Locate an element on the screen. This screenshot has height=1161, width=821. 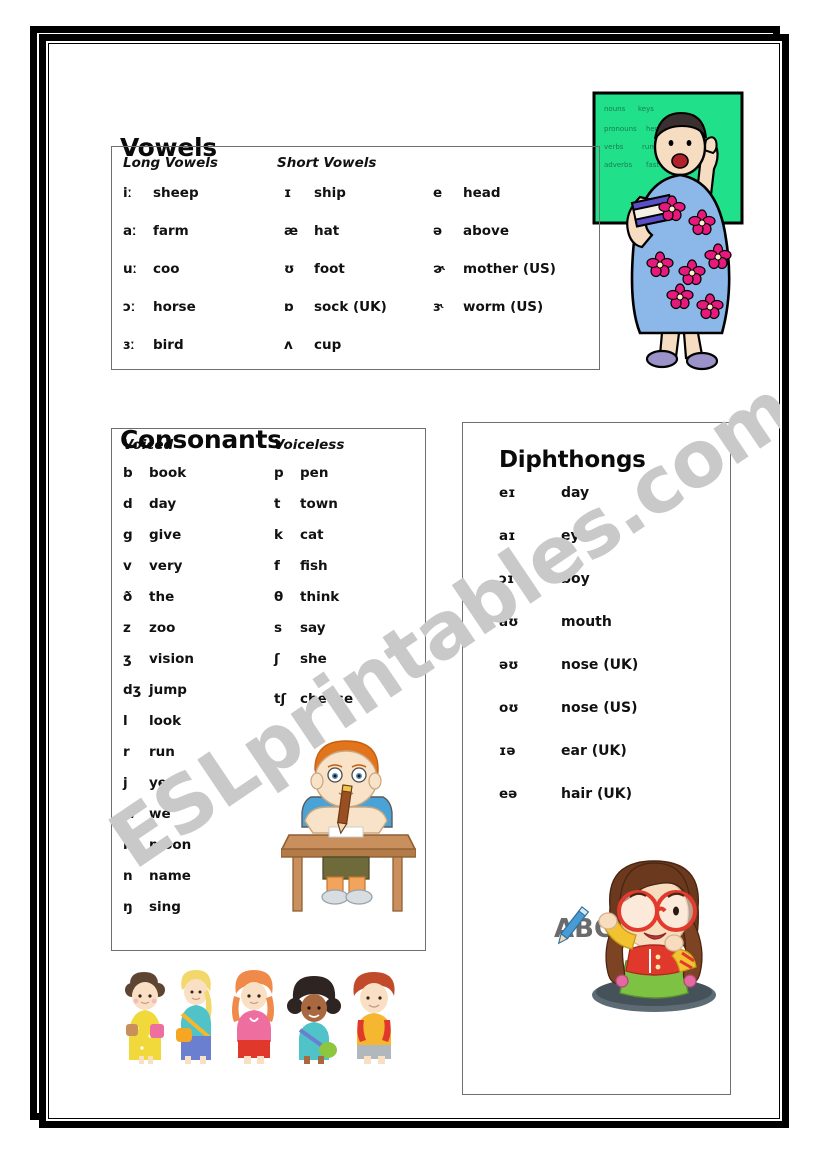
diphthong-entry: oʊ nose (US) is located at coordinates (568, 708).